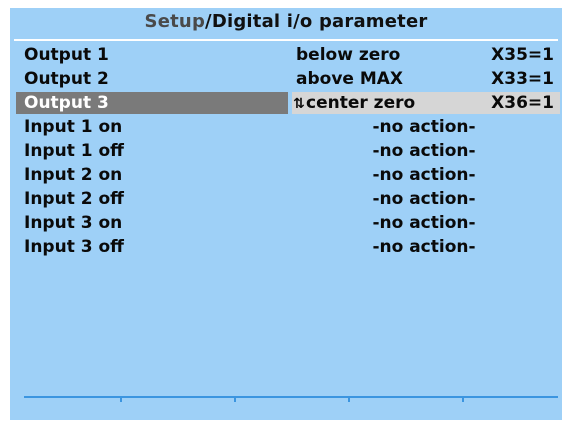 This screenshot has width=566, height=428. I want to click on breadcrumb-setup: Setup, so click(175, 21).